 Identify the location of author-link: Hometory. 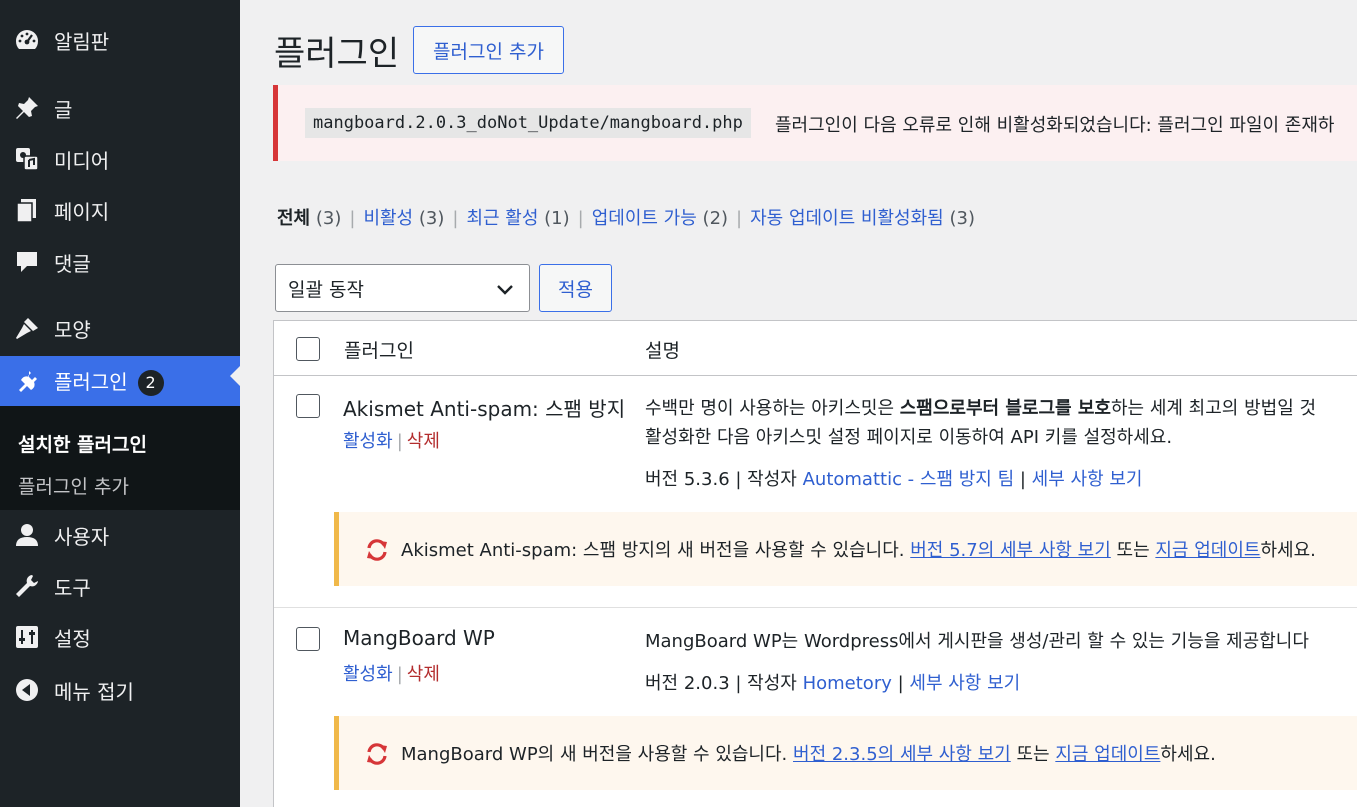
(847, 683).